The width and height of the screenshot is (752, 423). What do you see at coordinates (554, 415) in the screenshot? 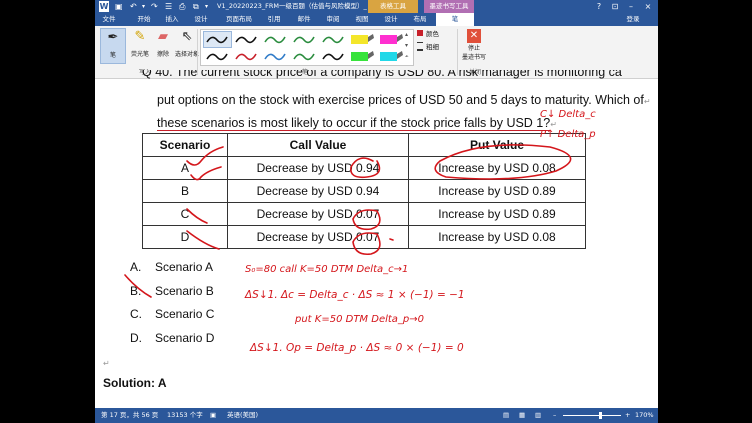
I see `zoom-out-icon: –` at bounding box center [554, 415].